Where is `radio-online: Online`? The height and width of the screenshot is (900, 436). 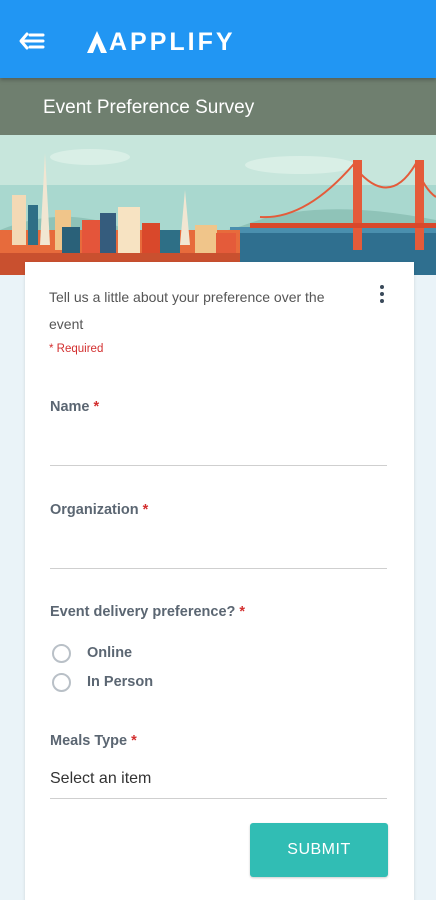 radio-online: Online is located at coordinates (92, 653).